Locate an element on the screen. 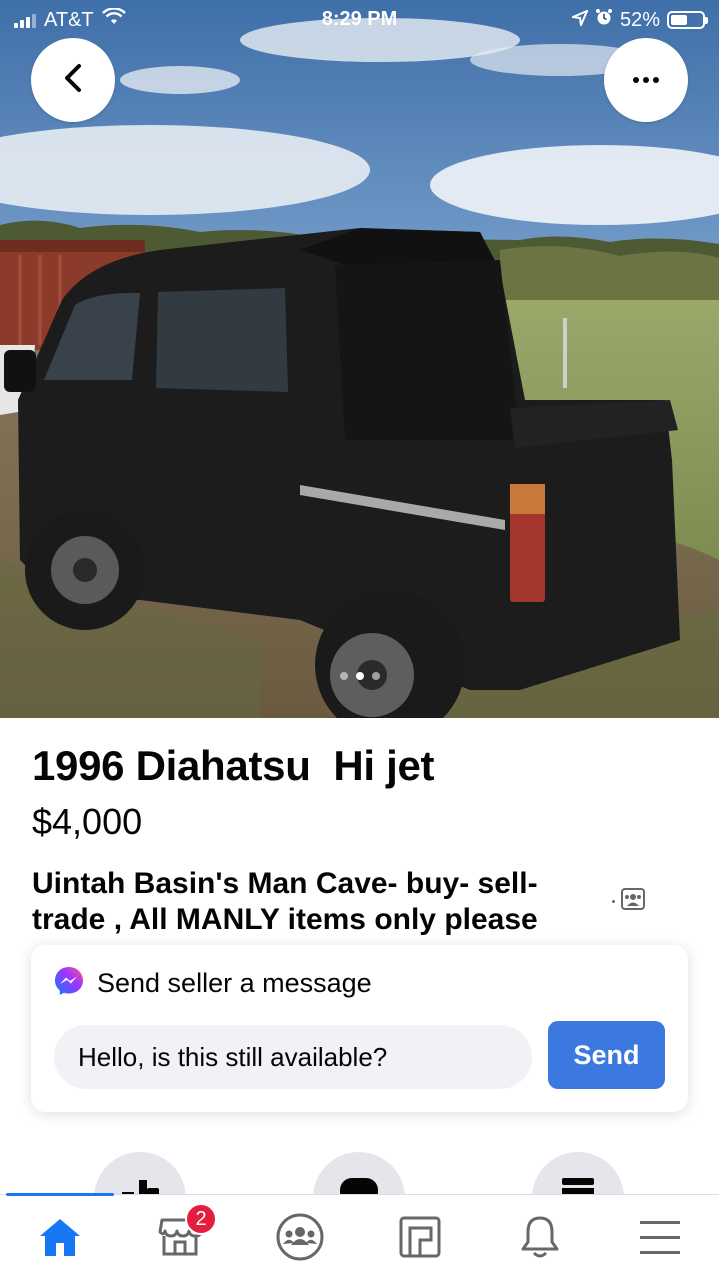 Image resolution: width=719 pixels, height=1279 pixels. more-options-button is located at coordinates (646, 80).